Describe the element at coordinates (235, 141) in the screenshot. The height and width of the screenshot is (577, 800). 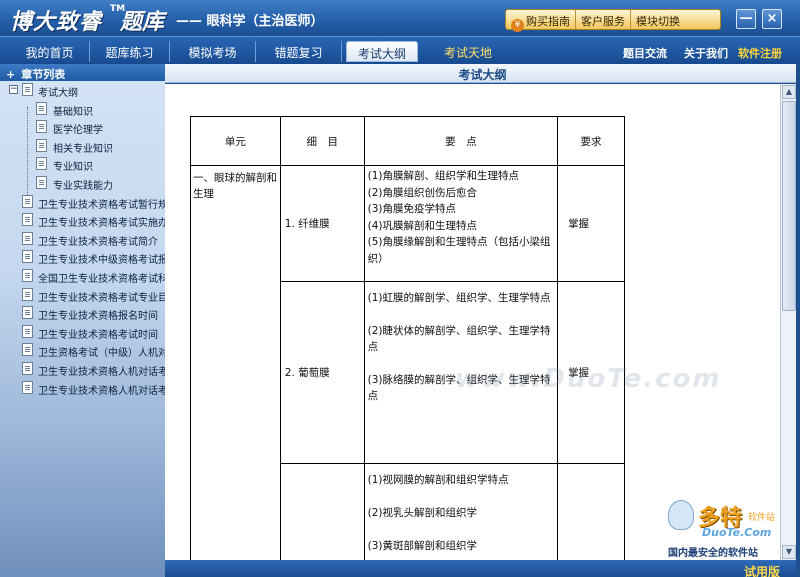
I see `column-header-unit: 单元` at that location.